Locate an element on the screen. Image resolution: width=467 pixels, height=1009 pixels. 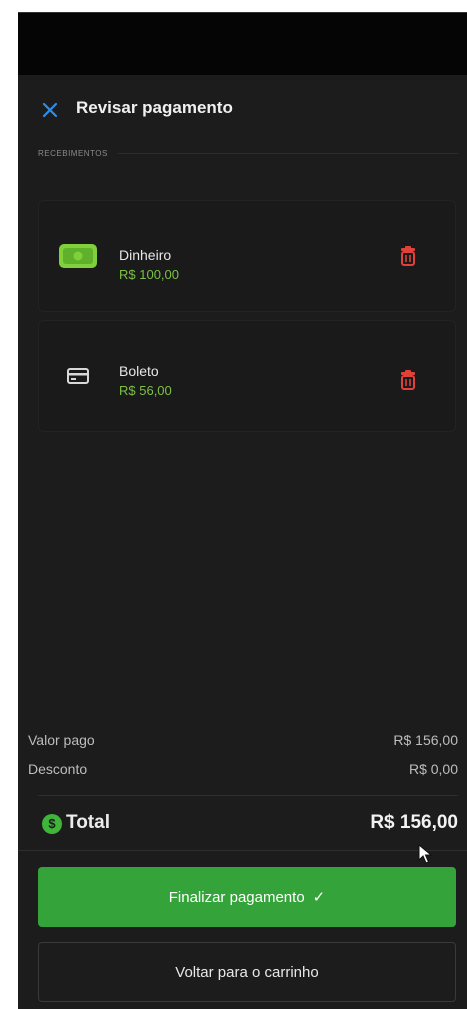
discount-row: Desconto R$ 0,00 is located at coordinates (243, 769).